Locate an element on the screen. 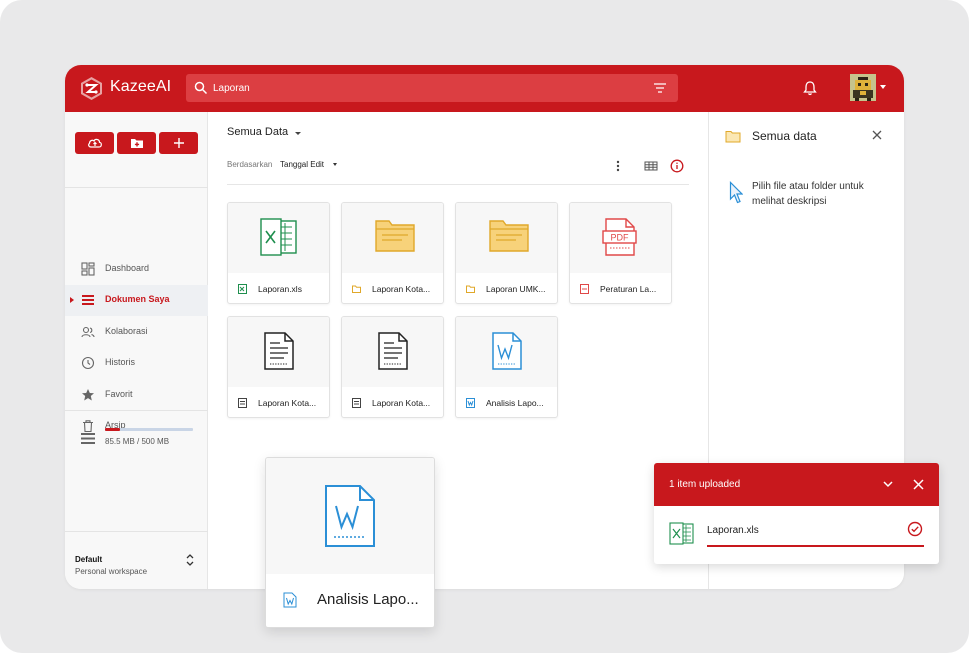 The image size is (969, 653). cloud-upload-icon is located at coordinates (95, 143).